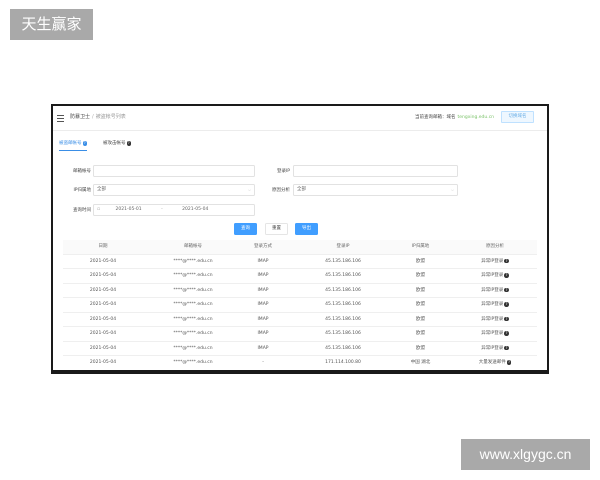 The width and height of the screenshot is (600, 480). I want to click on tab-attacked-accounts: 被攻击帐号?, so click(117, 145).